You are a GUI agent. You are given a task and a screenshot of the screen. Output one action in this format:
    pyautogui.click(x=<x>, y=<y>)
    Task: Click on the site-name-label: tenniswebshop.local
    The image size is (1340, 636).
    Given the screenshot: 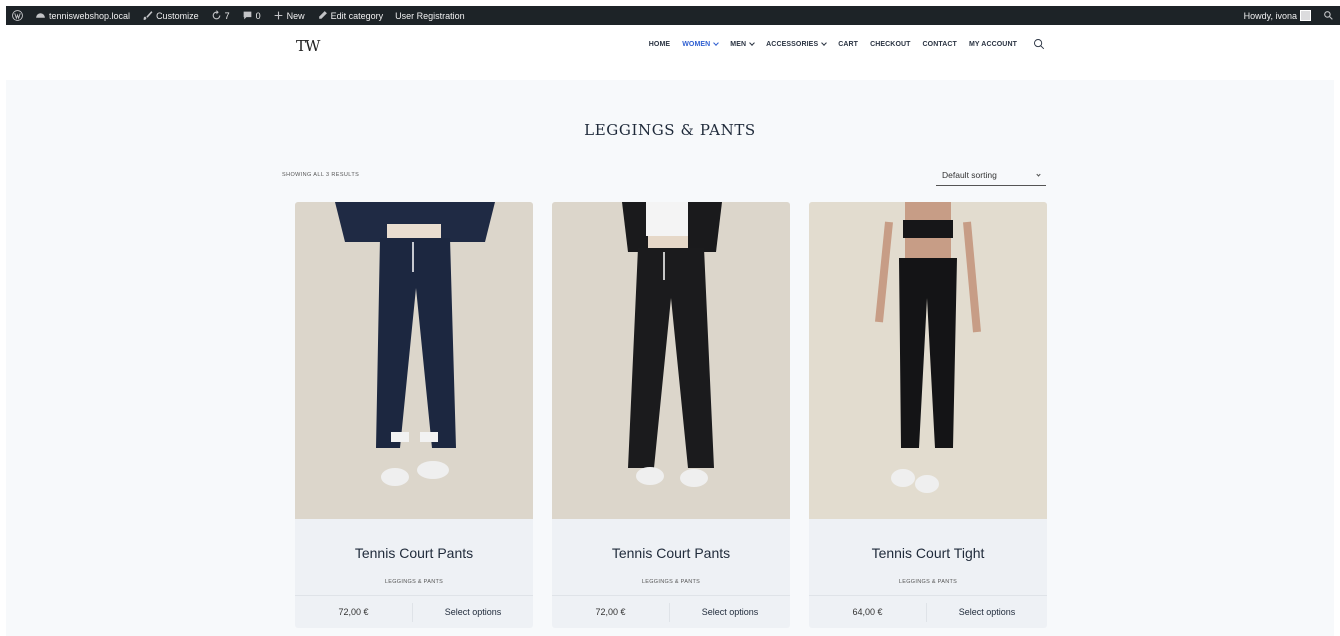 What is the action you would take?
    pyautogui.click(x=90, y=15)
    